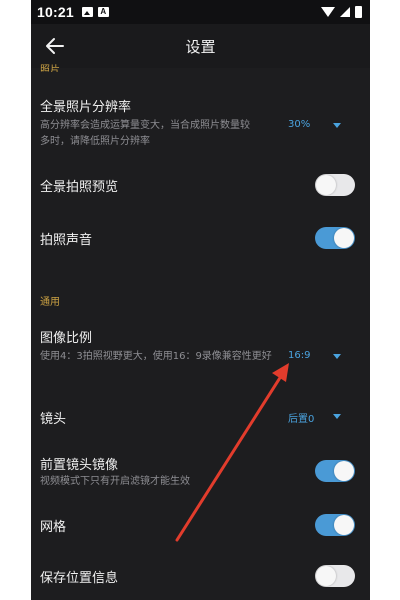 The width and height of the screenshot is (400, 600). I want to click on status-bar: 10:21 A, so click(200, 12).